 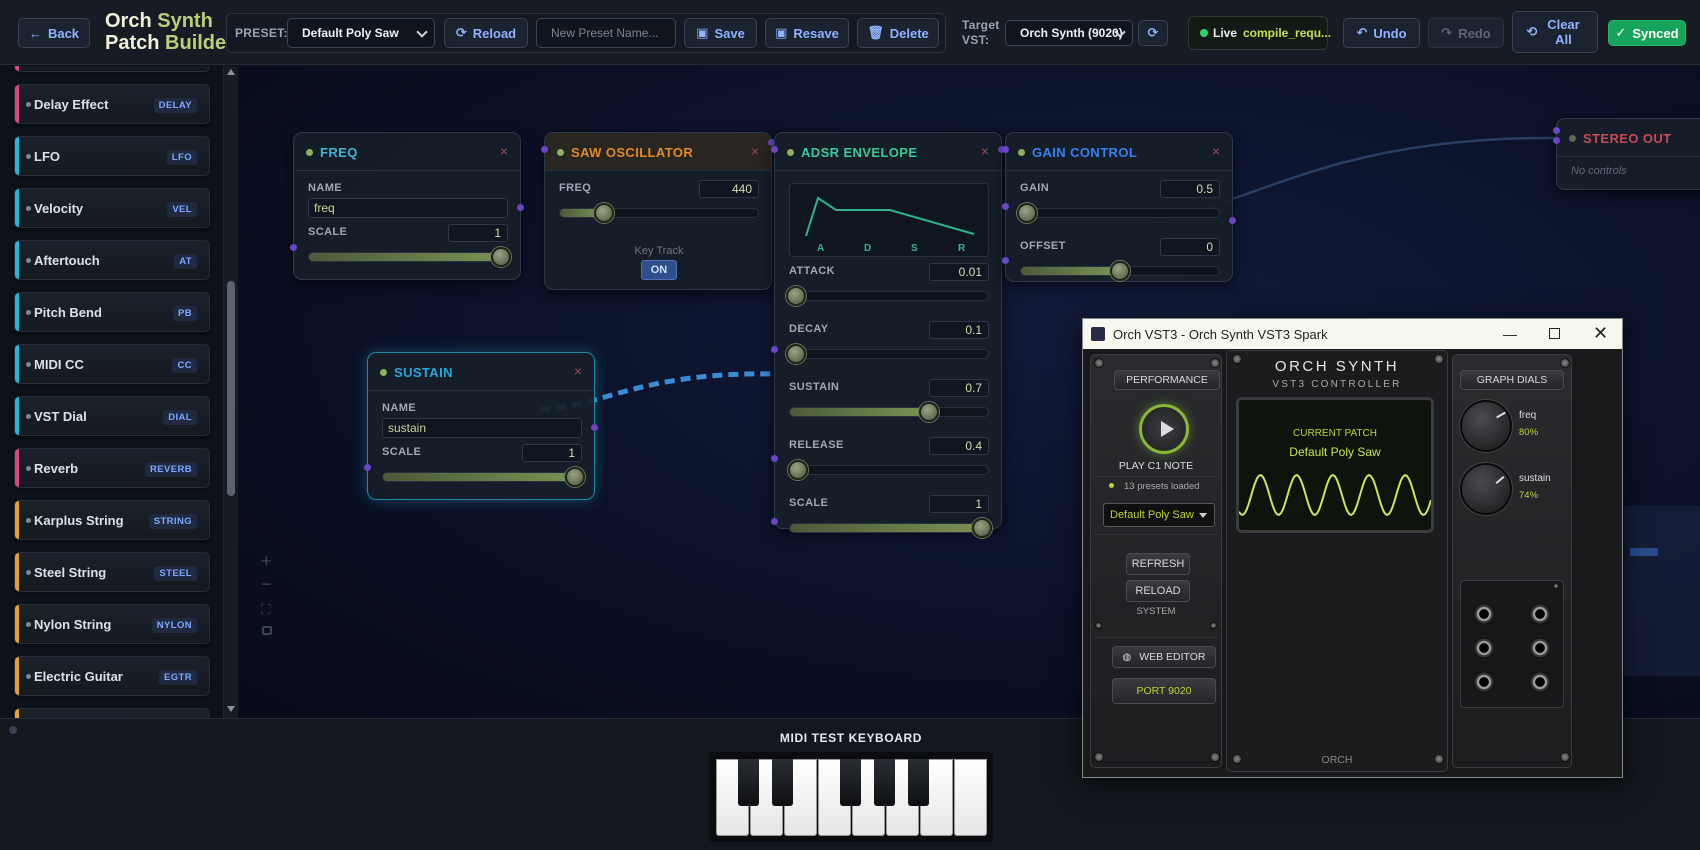 I want to click on module-item: Velocity VEL, so click(x=112, y=208).